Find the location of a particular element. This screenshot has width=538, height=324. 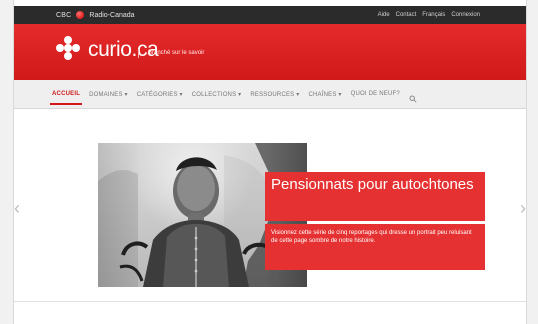

nav-item-collections: COLLECTIONS ▾ is located at coordinates (217, 94).